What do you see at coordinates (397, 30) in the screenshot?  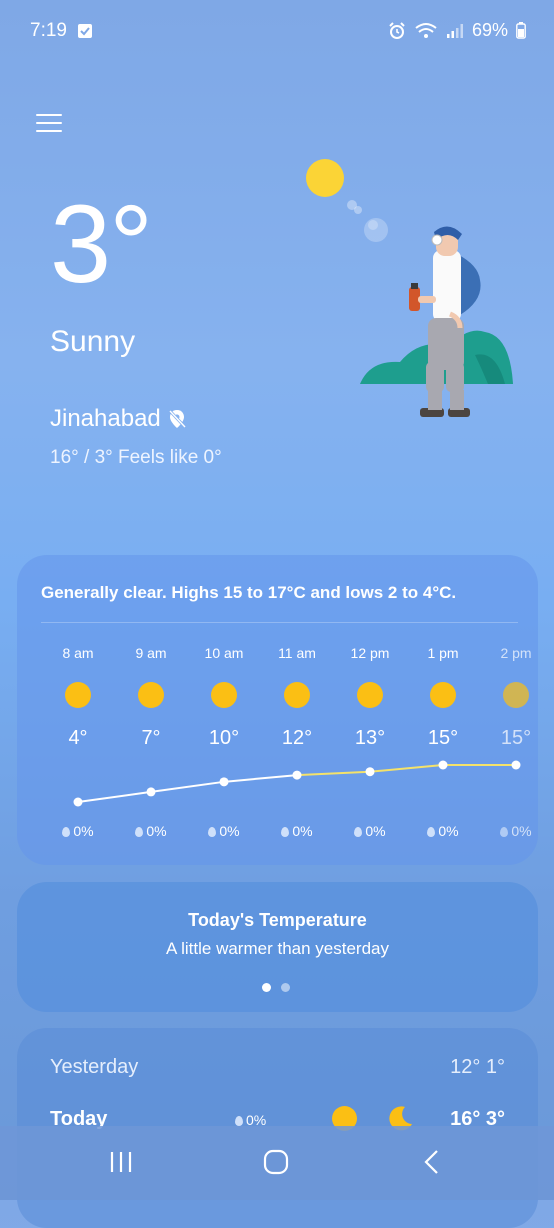 I see `alarm-icon` at bounding box center [397, 30].